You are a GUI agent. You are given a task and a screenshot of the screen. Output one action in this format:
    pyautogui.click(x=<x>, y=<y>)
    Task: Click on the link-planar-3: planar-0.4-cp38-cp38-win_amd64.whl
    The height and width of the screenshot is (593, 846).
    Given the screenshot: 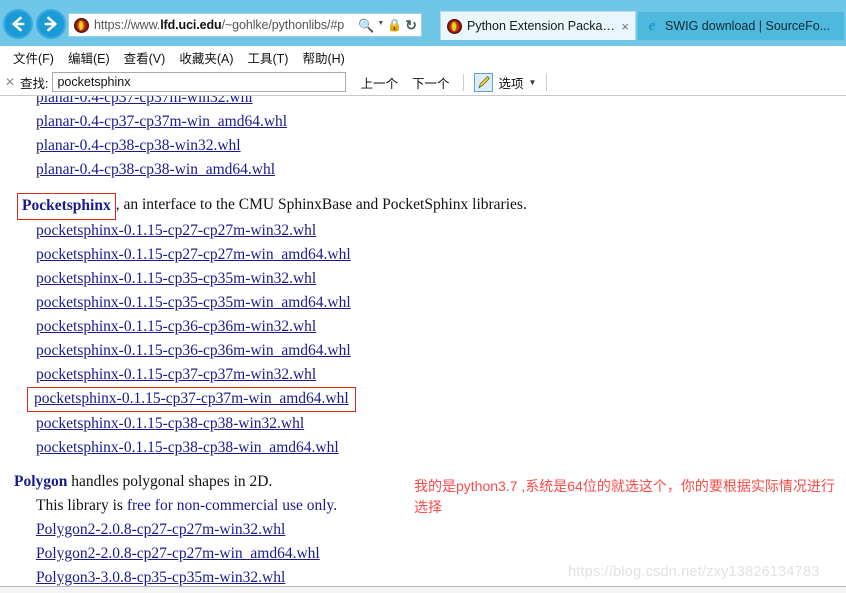 What is the action you would take?
    pyautogui.click(x=155, y=170)
    